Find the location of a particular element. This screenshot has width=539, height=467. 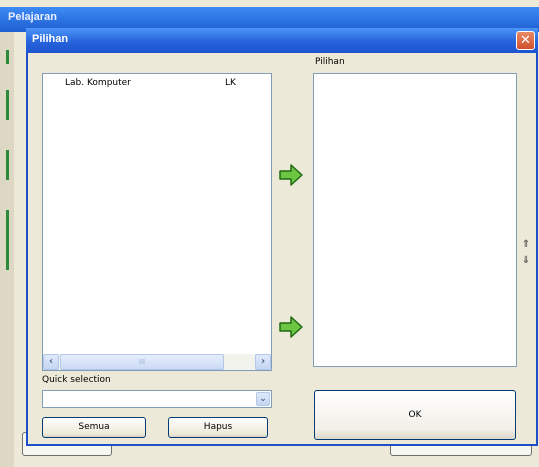

arrow-down-icon: ⇓ is located at coordinates (526, 260).